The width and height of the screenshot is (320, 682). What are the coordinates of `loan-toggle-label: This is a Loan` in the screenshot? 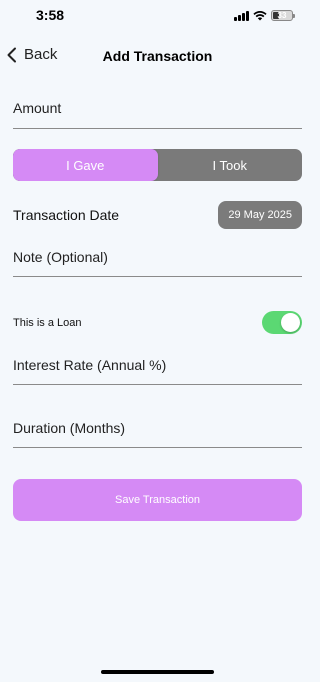 It's located at (47, 323).